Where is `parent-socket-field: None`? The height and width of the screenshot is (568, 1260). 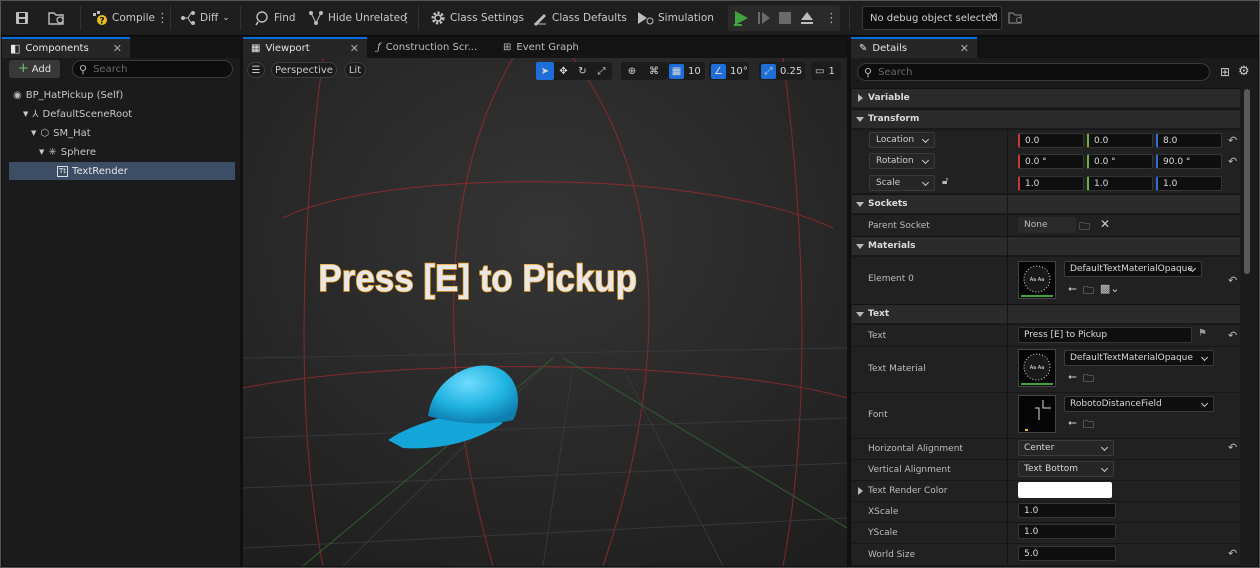 parent-socket-field: None is located at coordinates (1047, 225).